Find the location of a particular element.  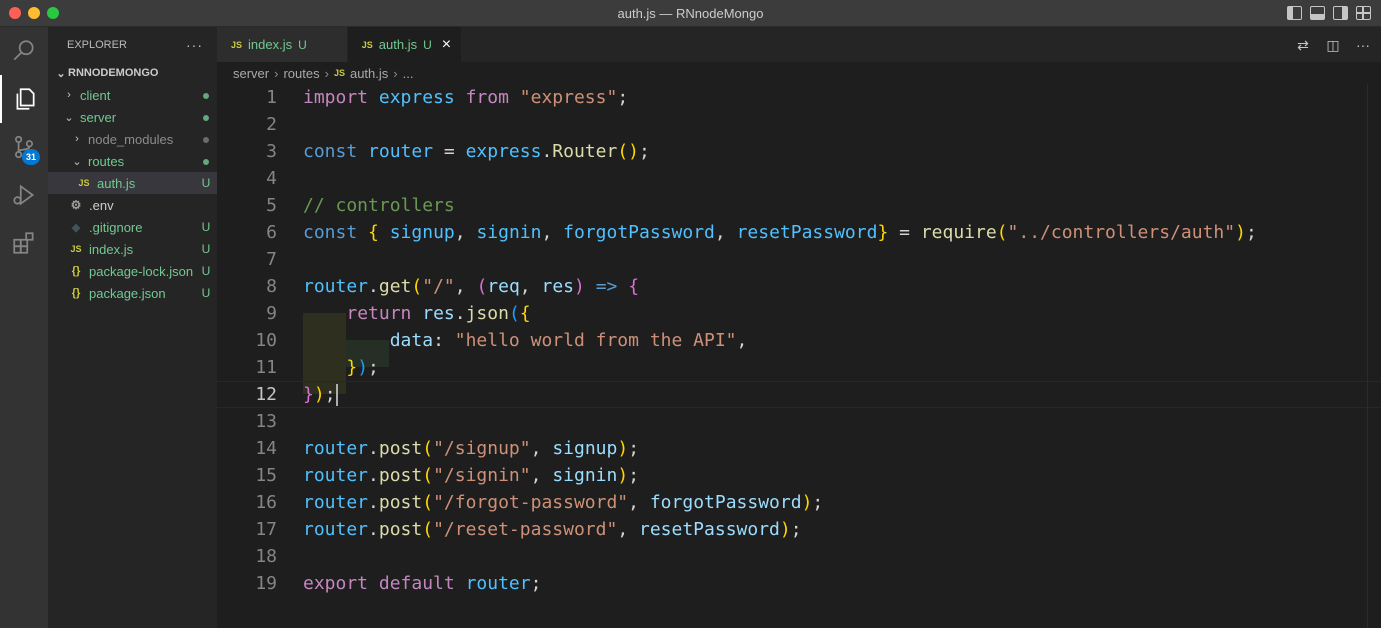

tree-file-index-js: JS index.js U is located at coordinates (132, 249).